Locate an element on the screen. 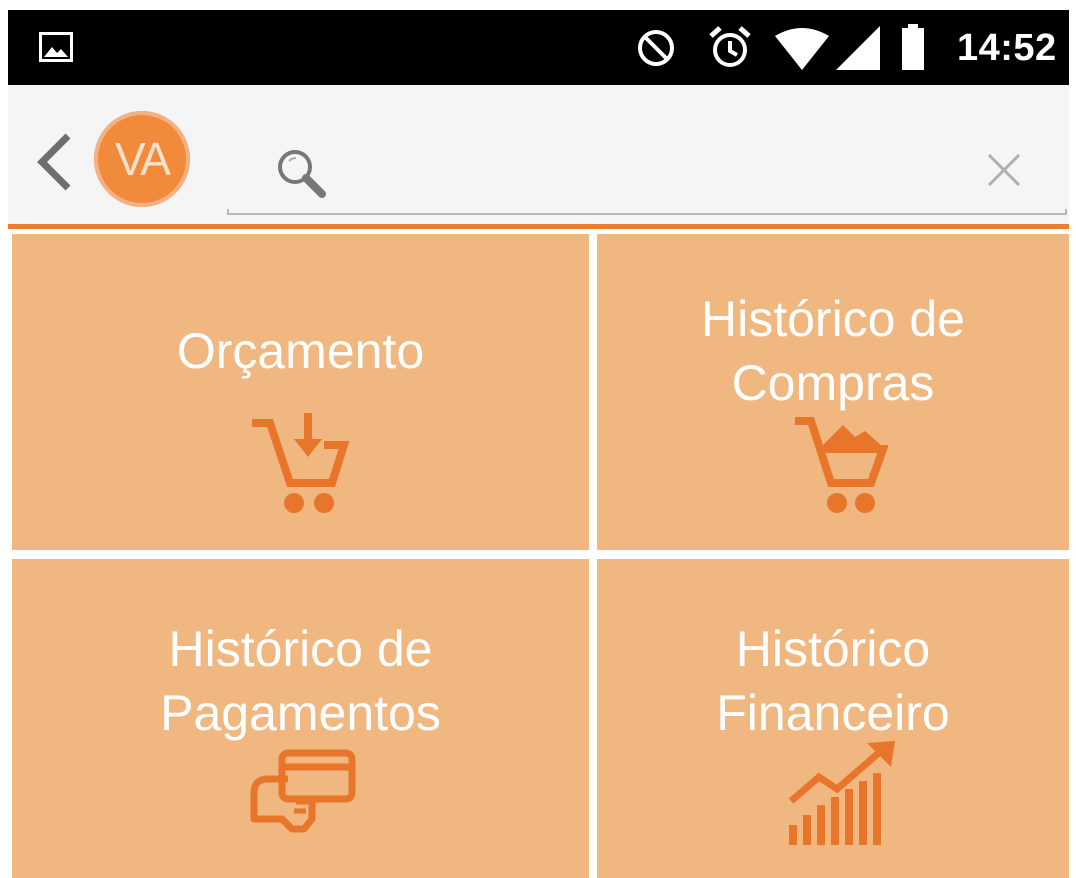 Image resolution: width=1076 pixels, height=878 pixels. do-not-disturb-icon is located at coordinates (656, 48).